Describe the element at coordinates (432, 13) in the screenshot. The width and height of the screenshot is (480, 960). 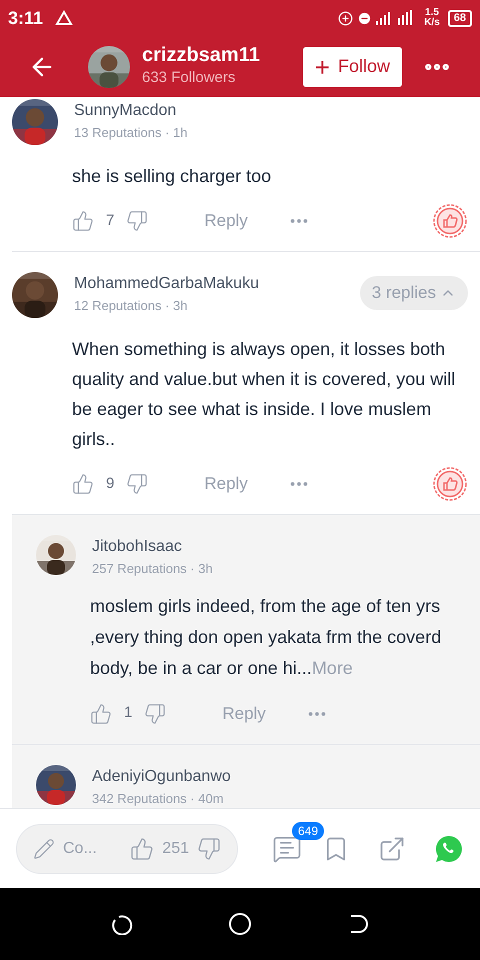
I see `network-speed: 1.5` at that location.